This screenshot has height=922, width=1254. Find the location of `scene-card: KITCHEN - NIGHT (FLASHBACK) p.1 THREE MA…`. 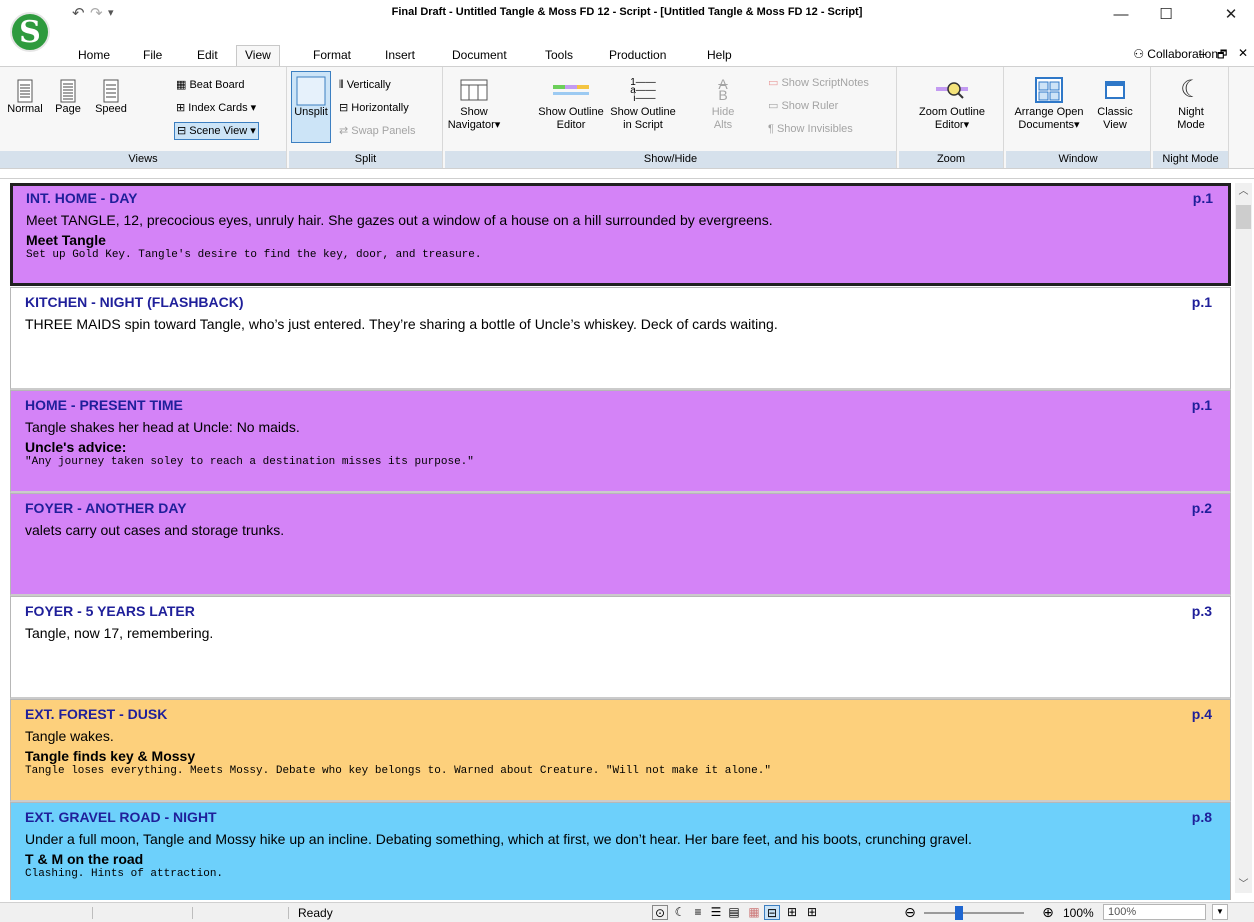

scene-card: KITCHEN - NIGHT (FLASHBACK) p.1 THREE MA… is located at coordinates (620, 338).